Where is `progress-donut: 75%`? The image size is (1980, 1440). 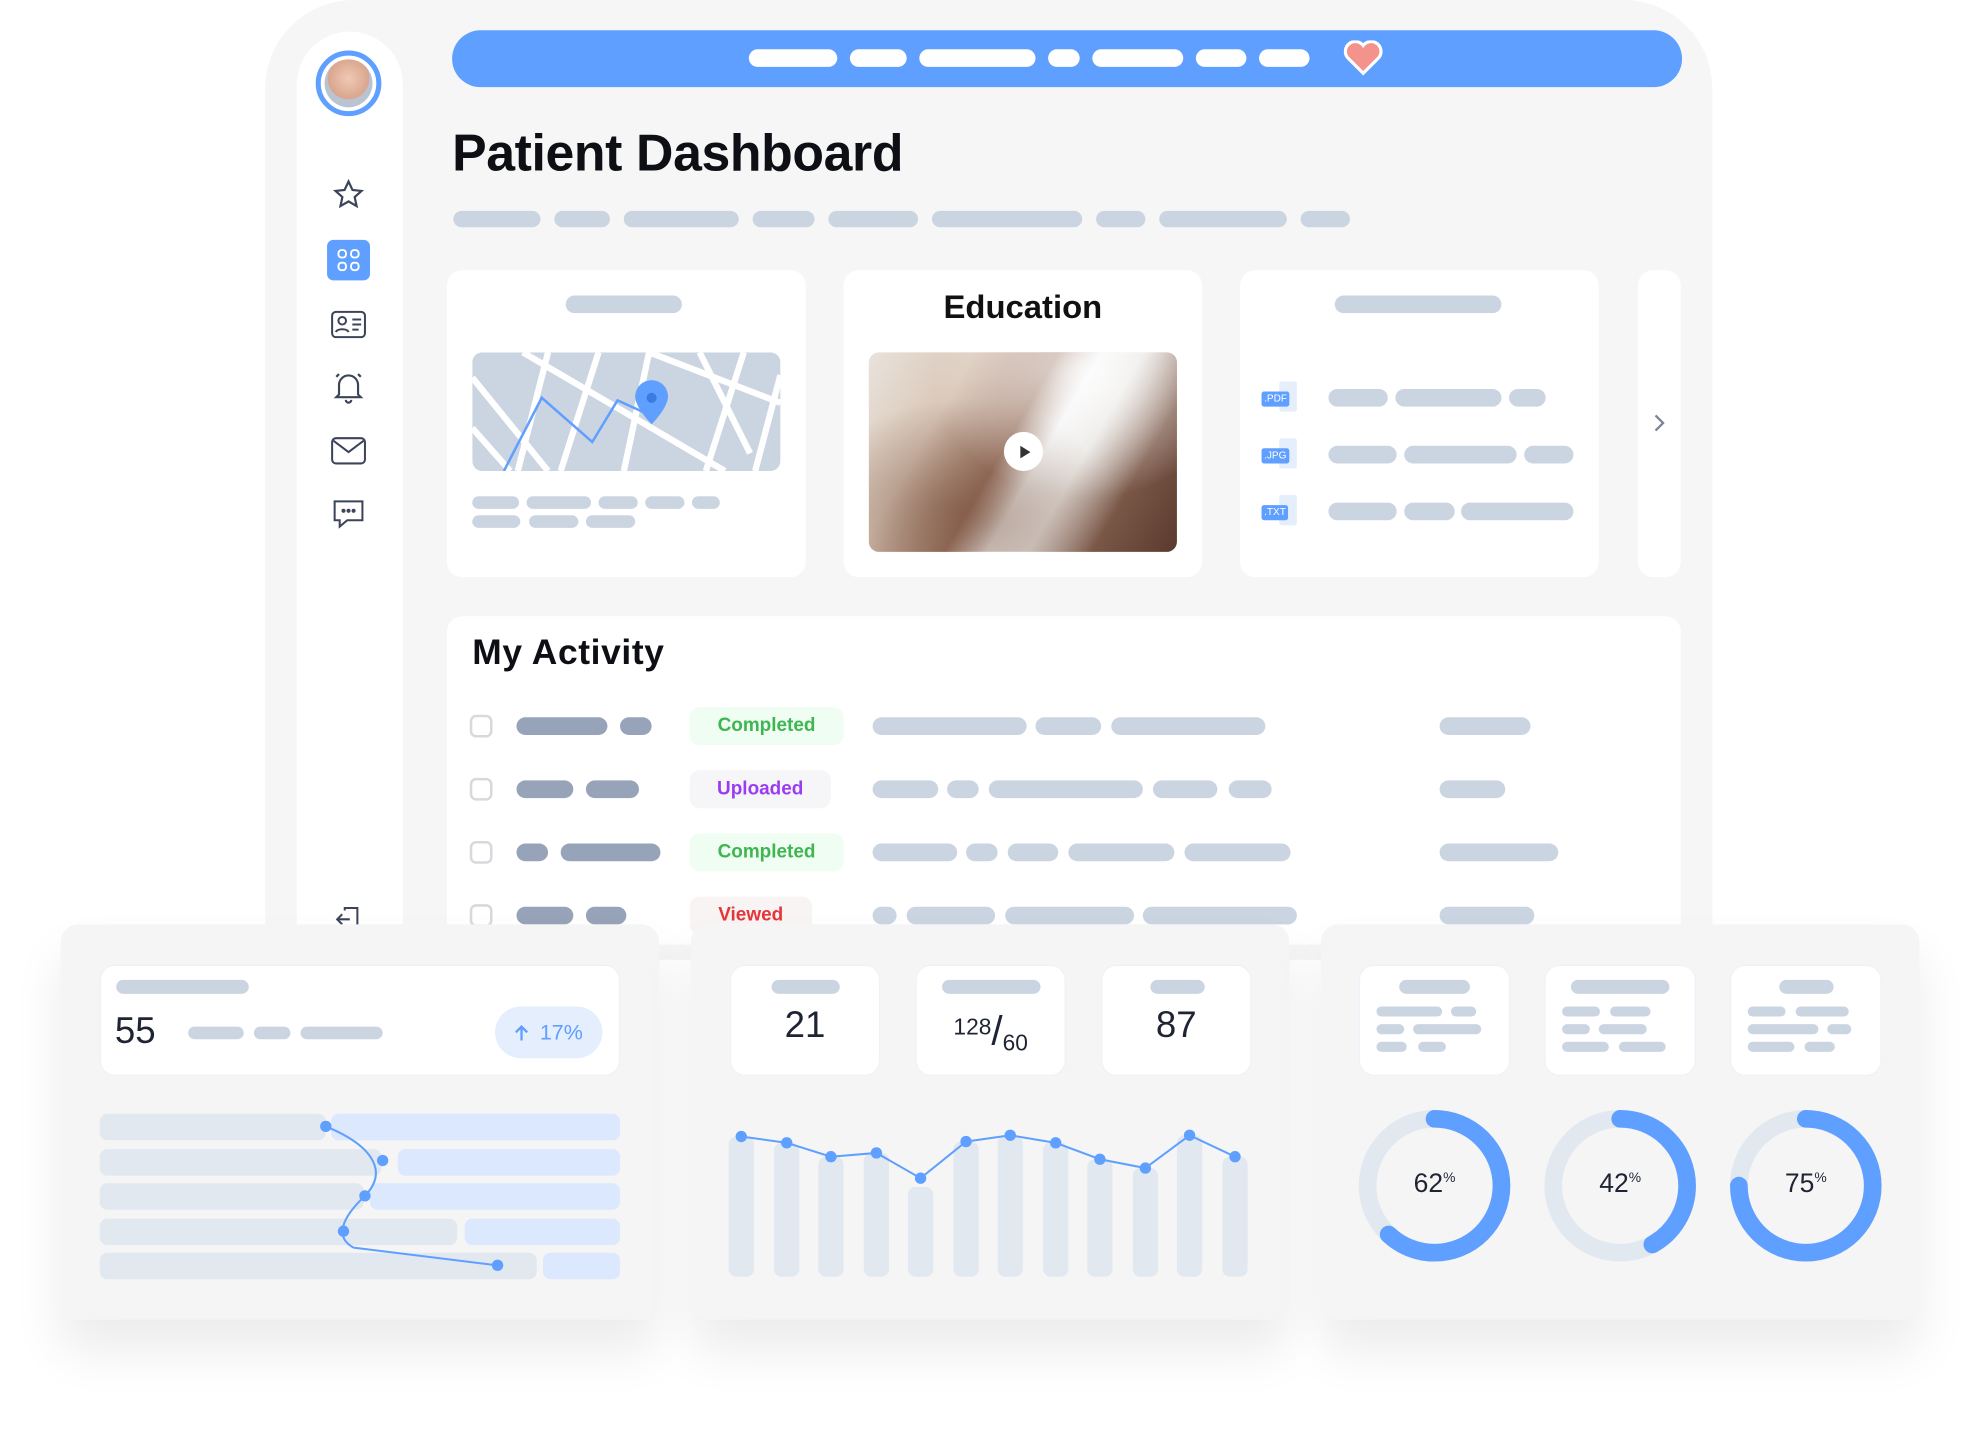 progress-donut: 75% is located at coordinates (1806, 1185).